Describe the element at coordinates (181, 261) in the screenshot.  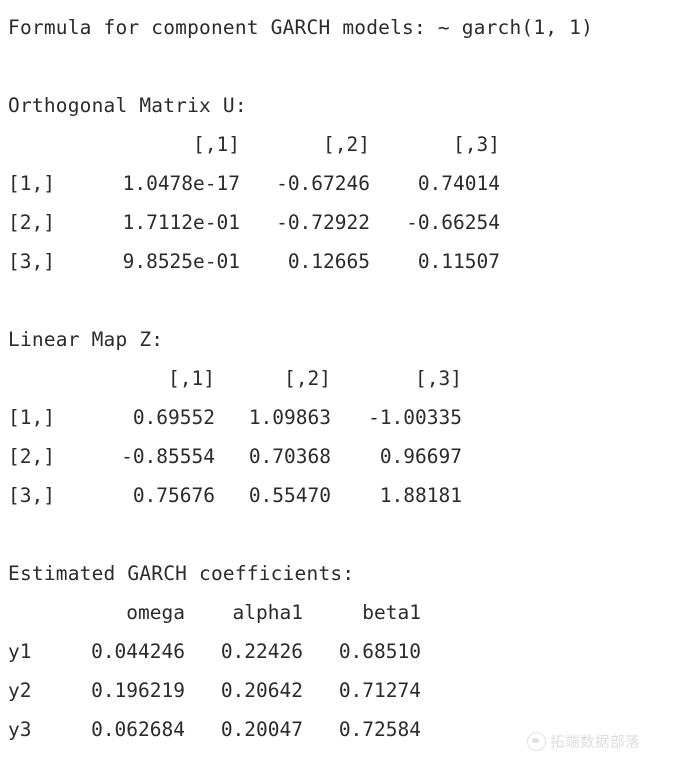
I see `matrix-cell: 9.8525e-01` at that location.